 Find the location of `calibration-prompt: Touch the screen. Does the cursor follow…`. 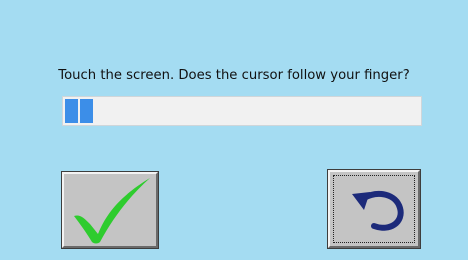

calibration-prompt: Touch the screen. Does the cursor follow… is located at coordinates (234, 75).